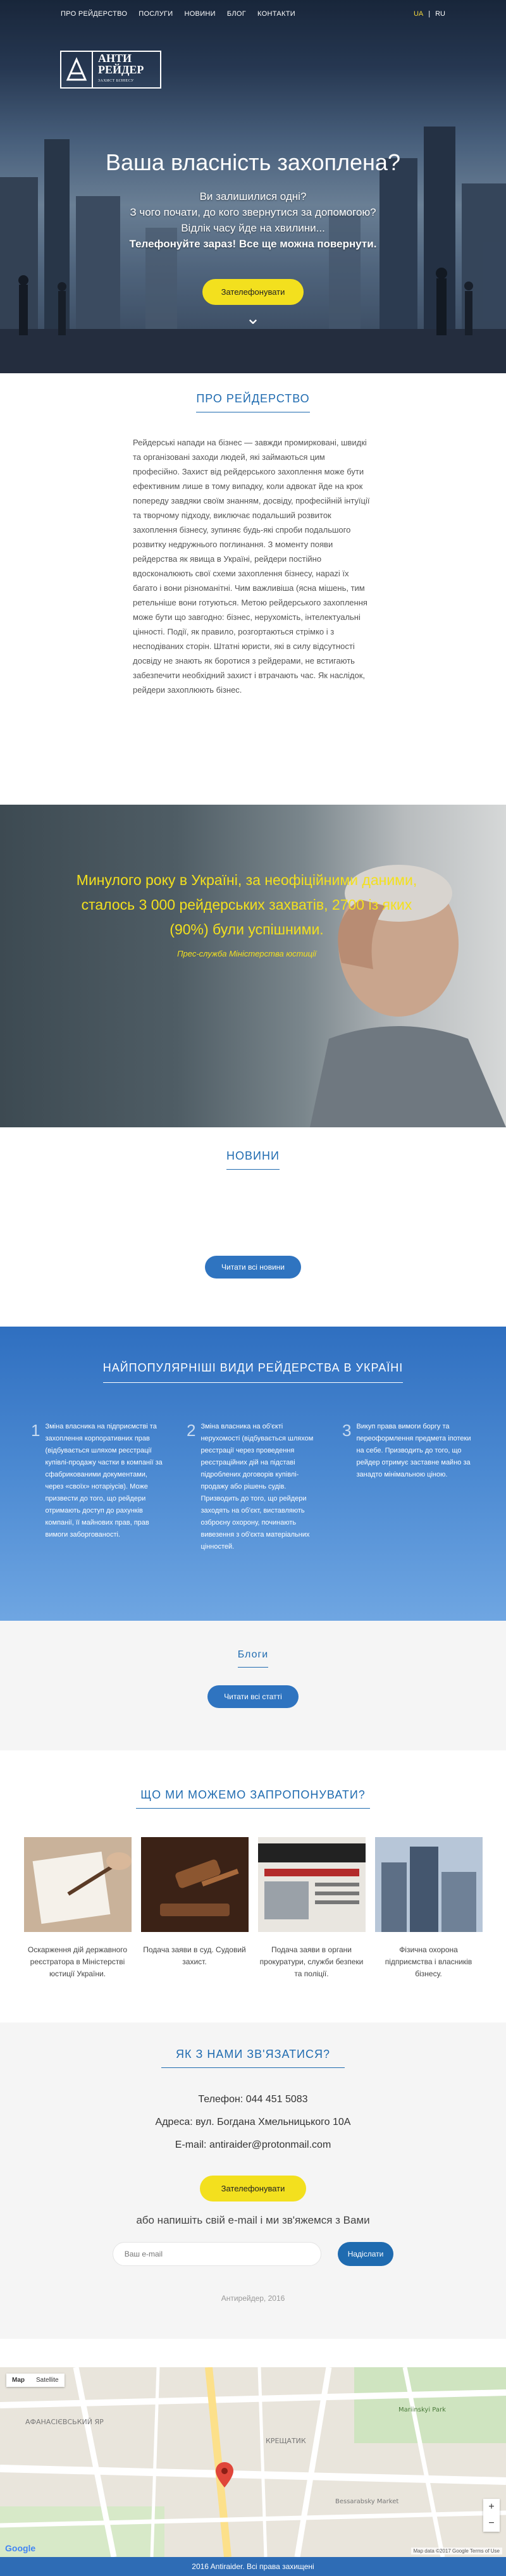 The image size is (506, 2576). I want to click on contact-address: Адреса: вул. Богдана Хмельницького 10А, so click(253, 2122).